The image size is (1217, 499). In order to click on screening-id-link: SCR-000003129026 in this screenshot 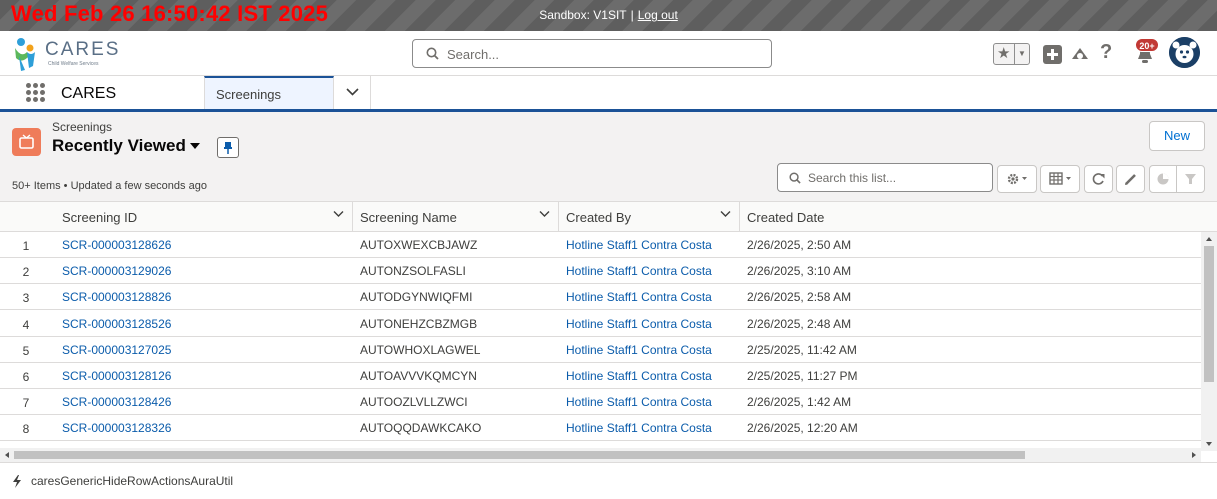, I will do `click(116, 271)`.